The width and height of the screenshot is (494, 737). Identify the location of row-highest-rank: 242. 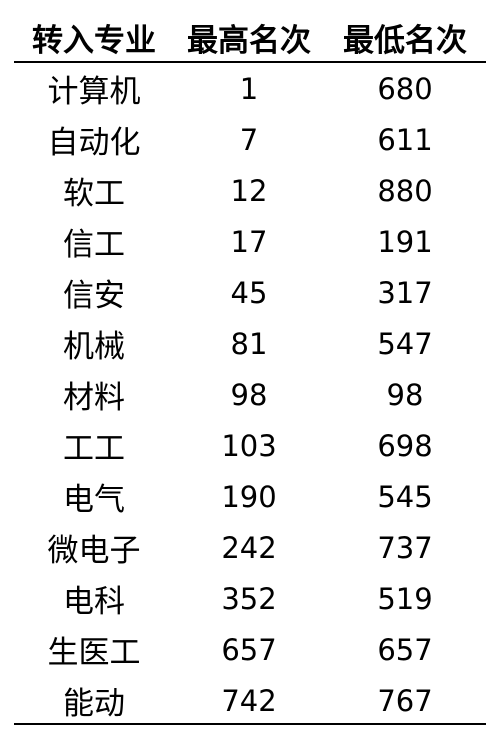
(249, 547).